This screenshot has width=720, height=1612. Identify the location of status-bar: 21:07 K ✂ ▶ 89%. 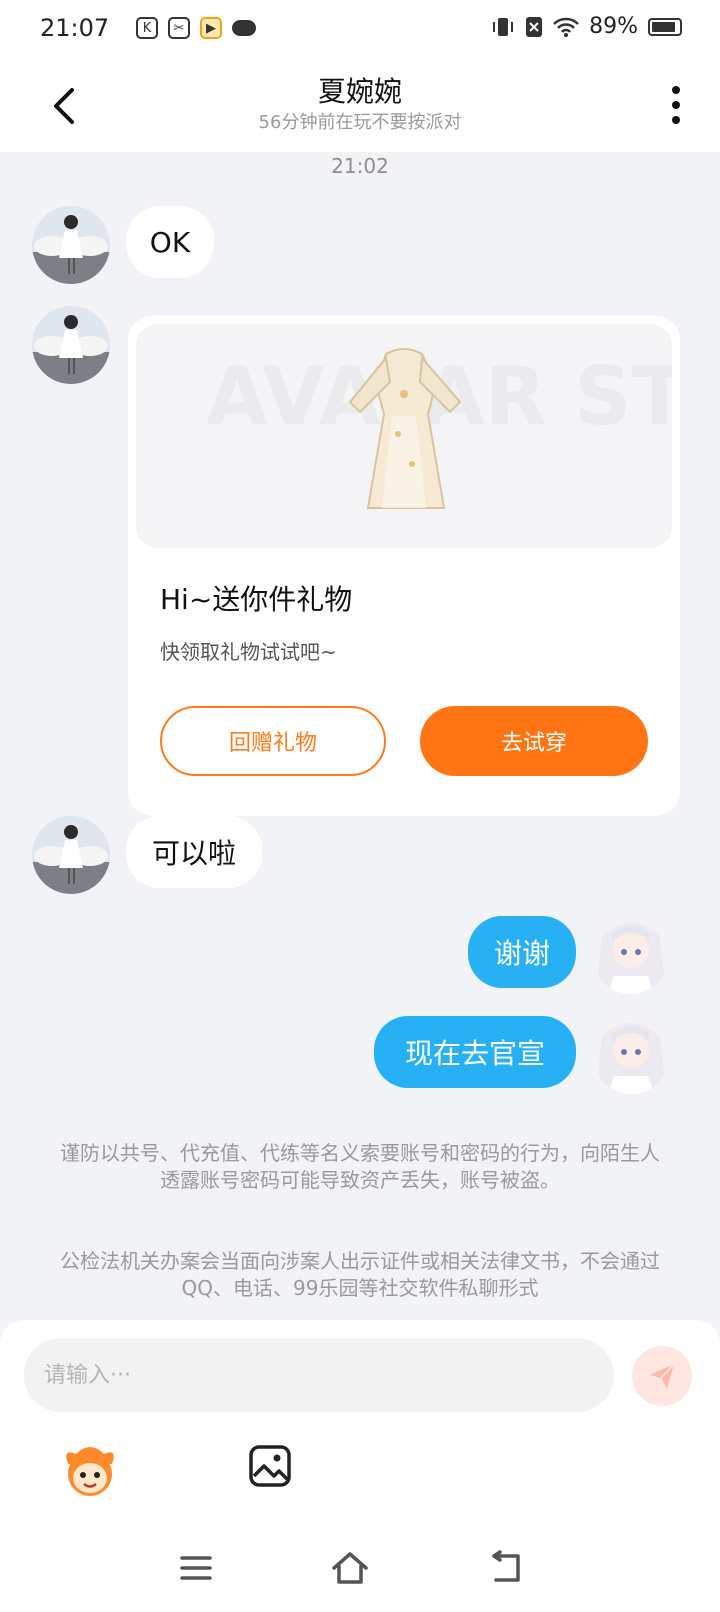
(360, 29).